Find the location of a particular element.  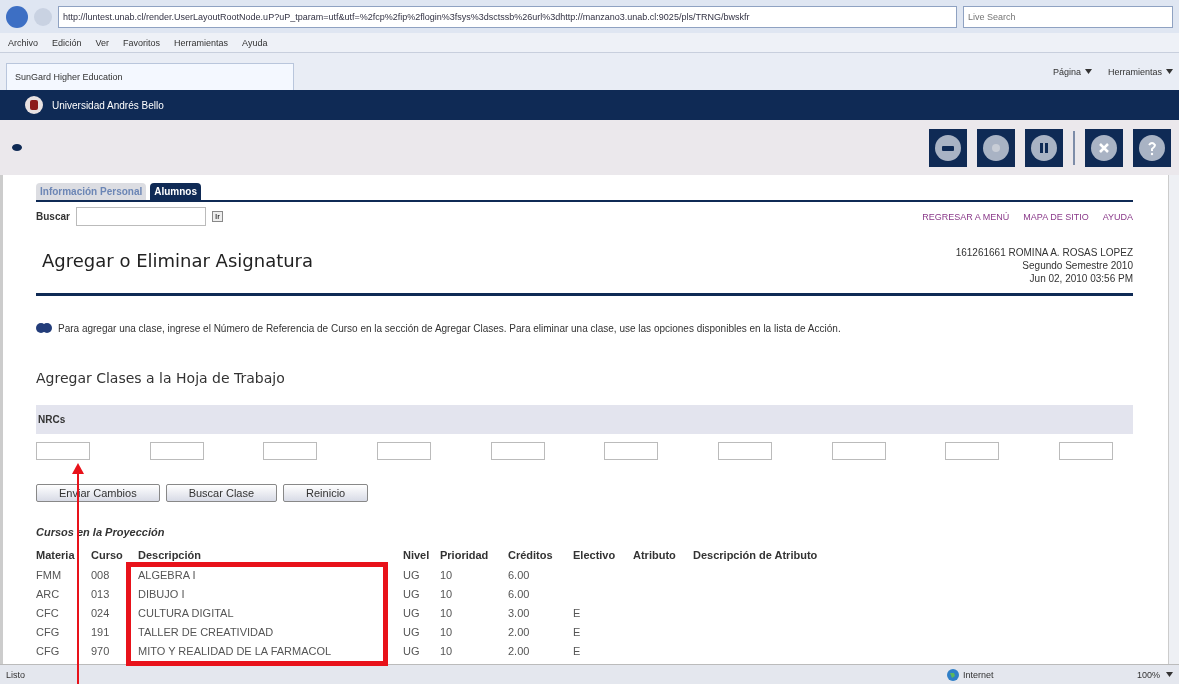

nav-link: AYUDA is located at coordinates (1117, 216).